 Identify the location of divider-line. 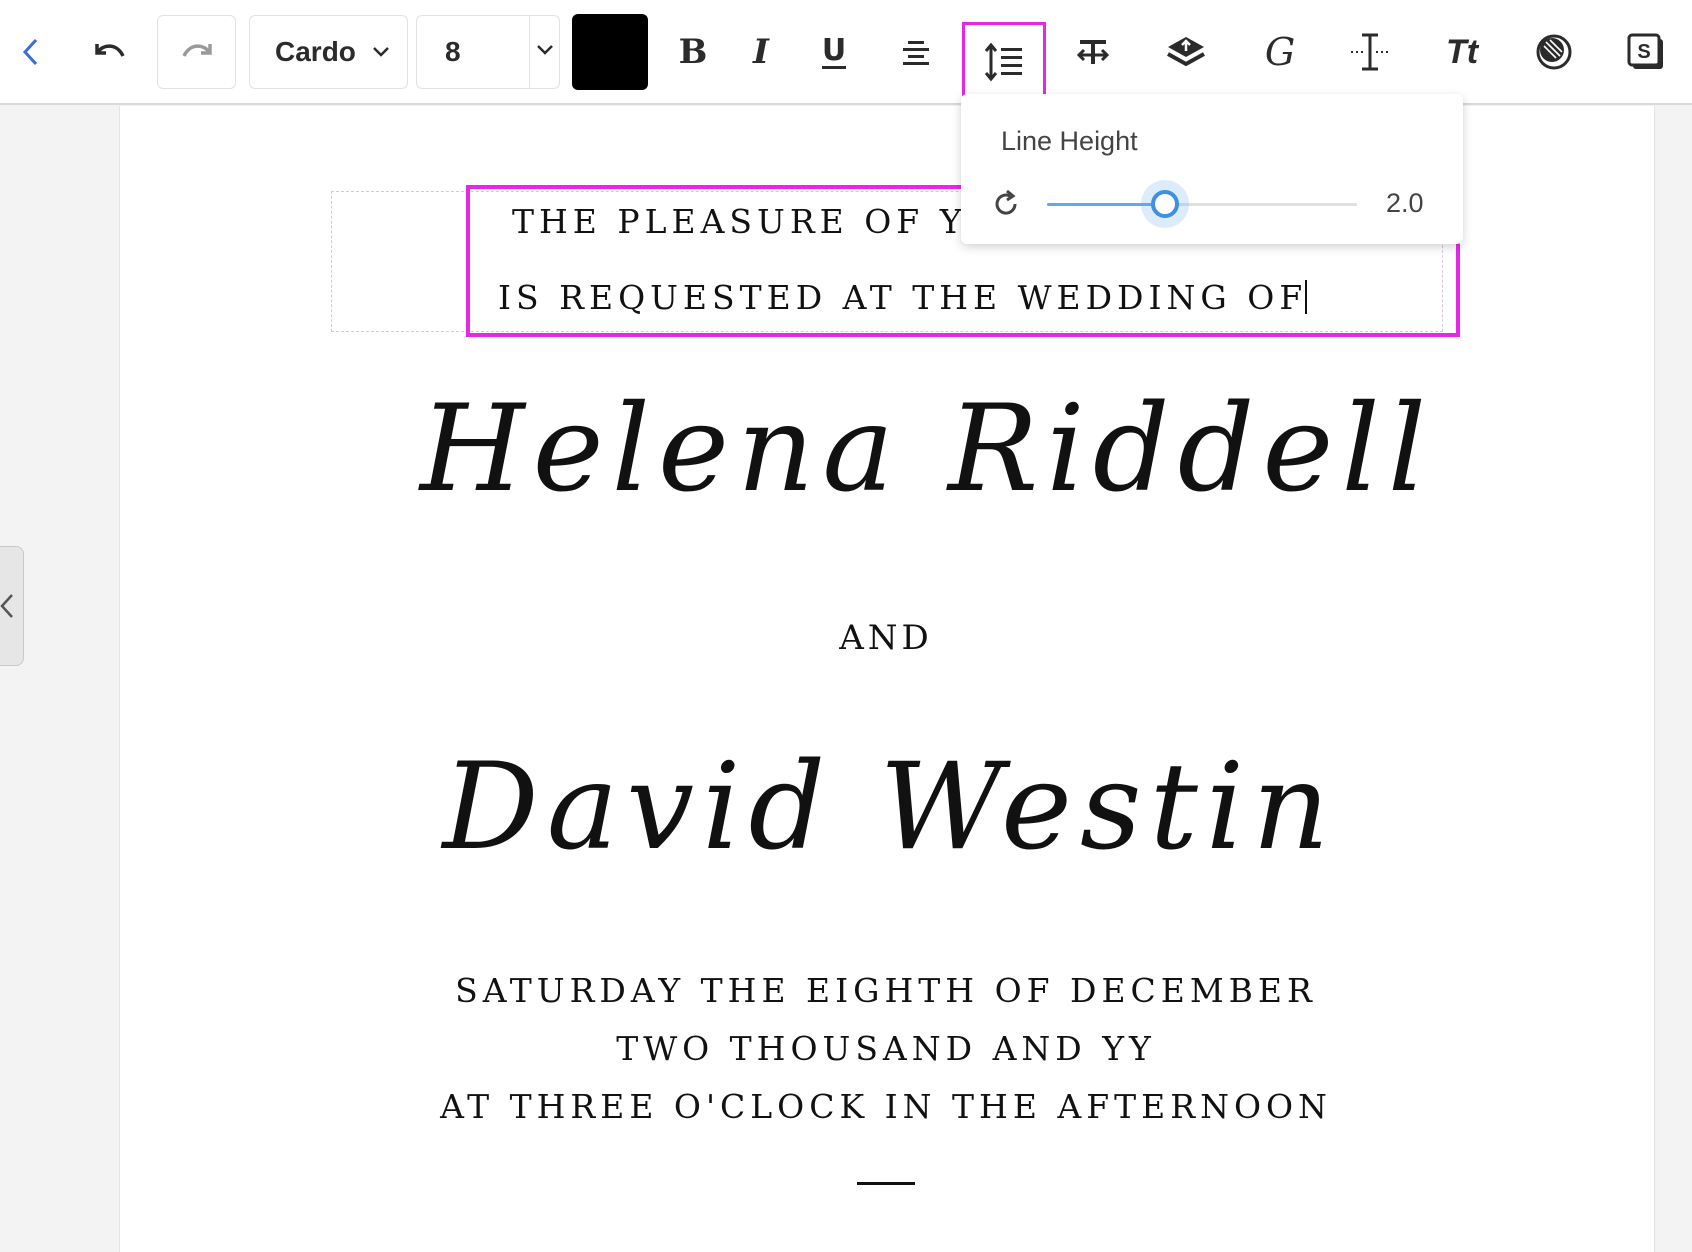
(886, 1183).